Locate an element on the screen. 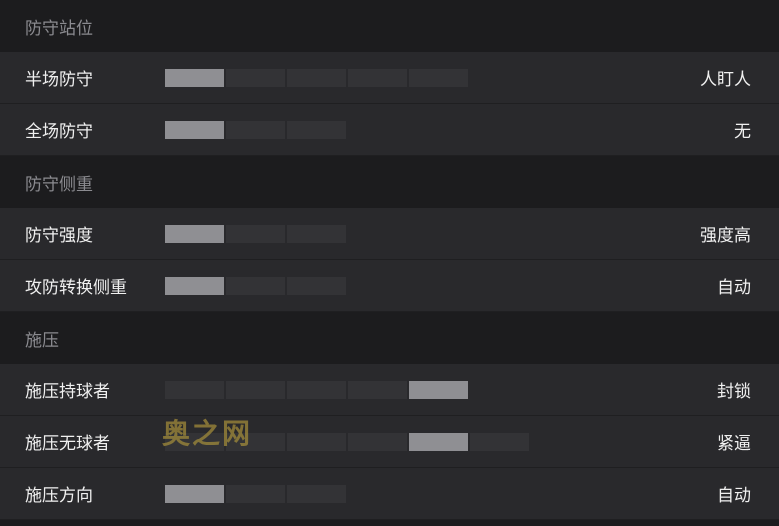 The height and width of the screenshot is (526, 779). setting-label: 半场防守 is located at coordinates (59, 80).